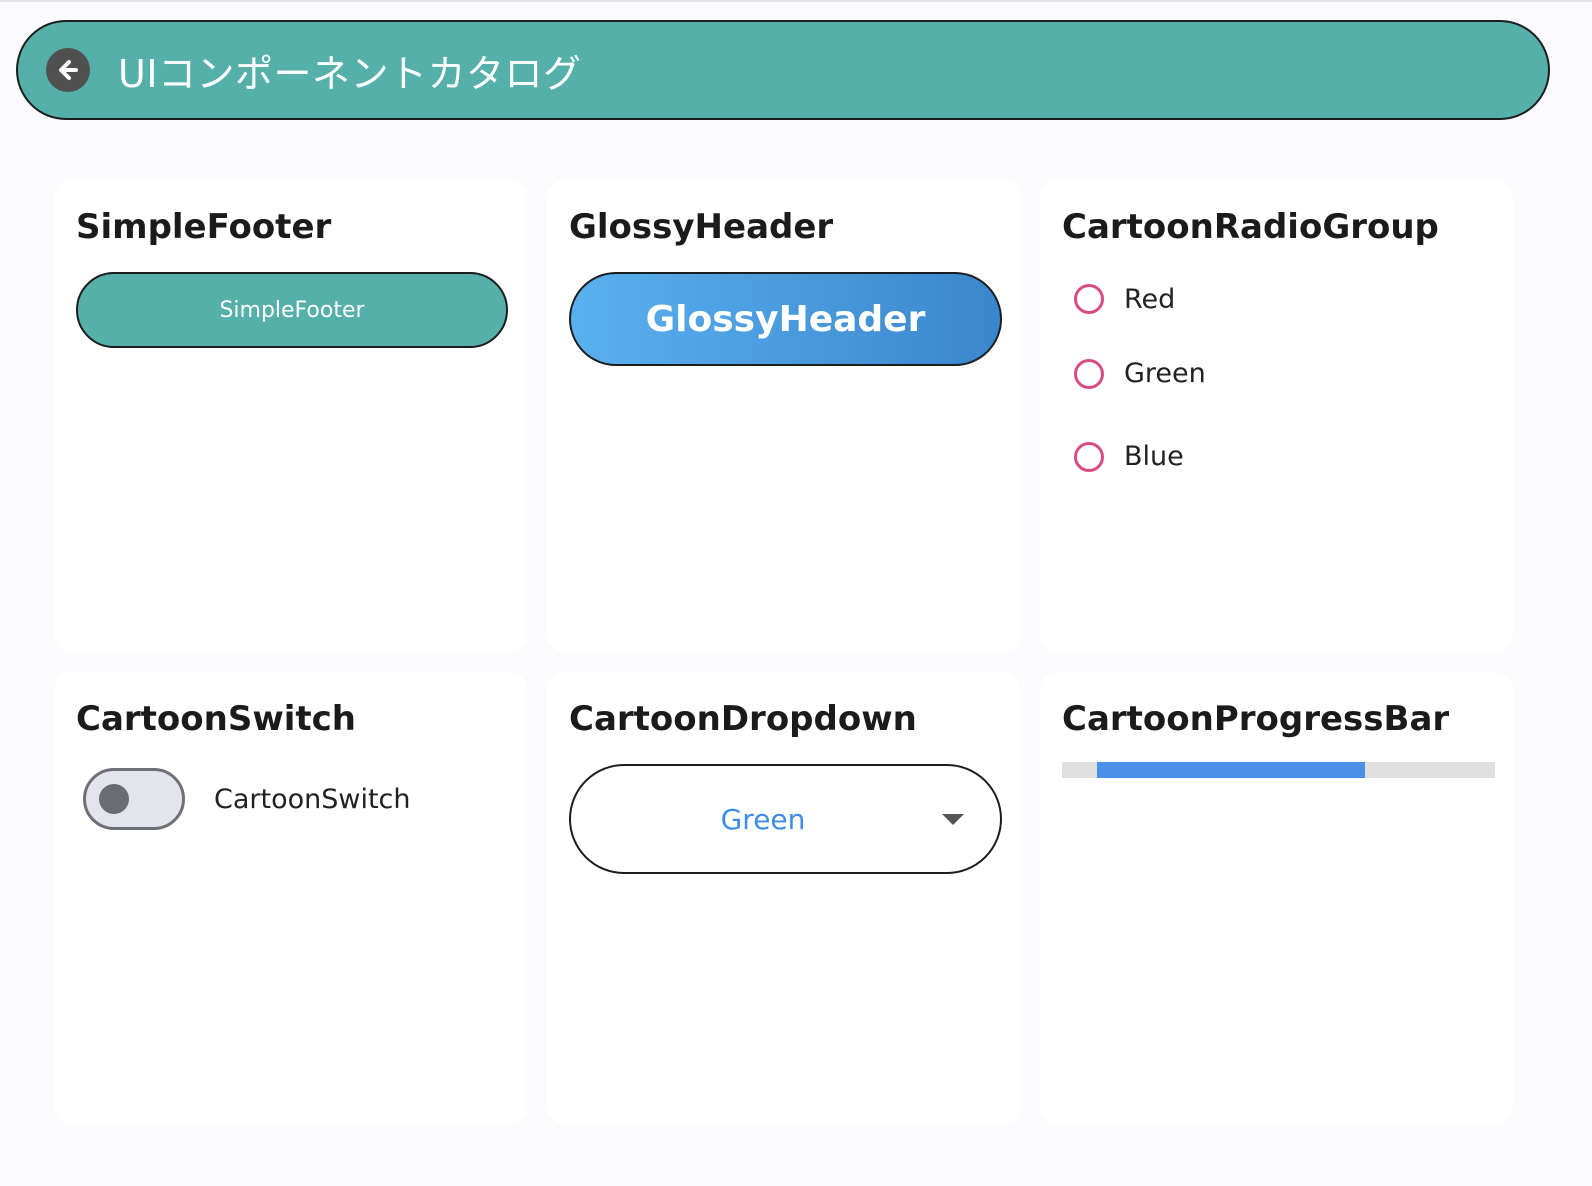  What do you see at coordinates (1282, 456) in the screenshot?
I see `radio-option-blue: Blue` at bounding box center [1282, 456].